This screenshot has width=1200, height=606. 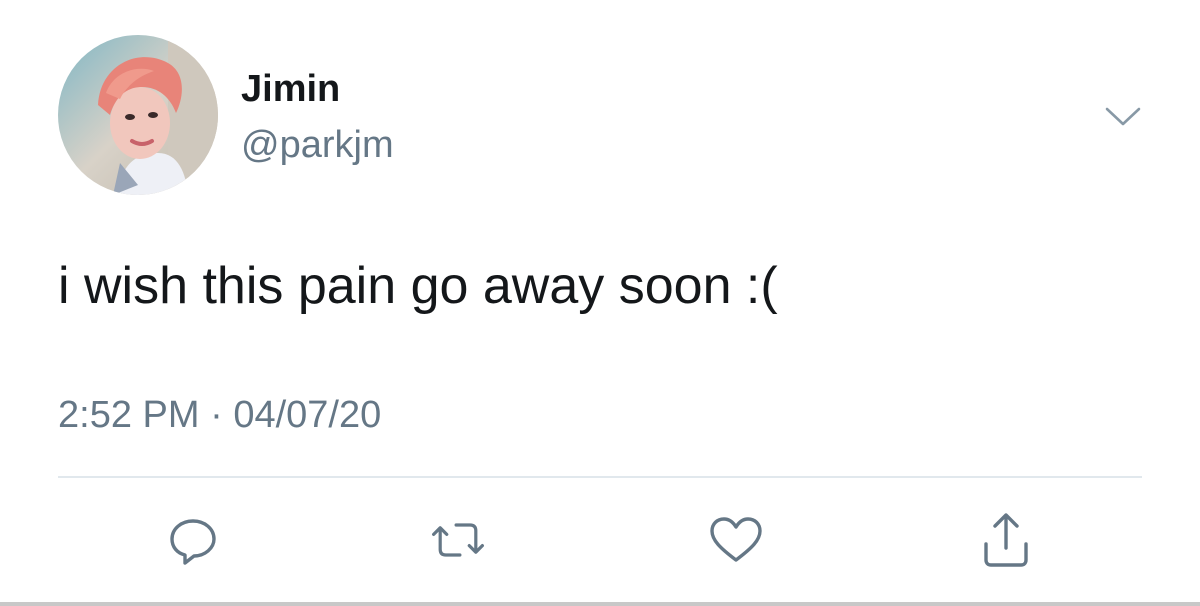 I want to click on like-button, so click(x=736, y=540).